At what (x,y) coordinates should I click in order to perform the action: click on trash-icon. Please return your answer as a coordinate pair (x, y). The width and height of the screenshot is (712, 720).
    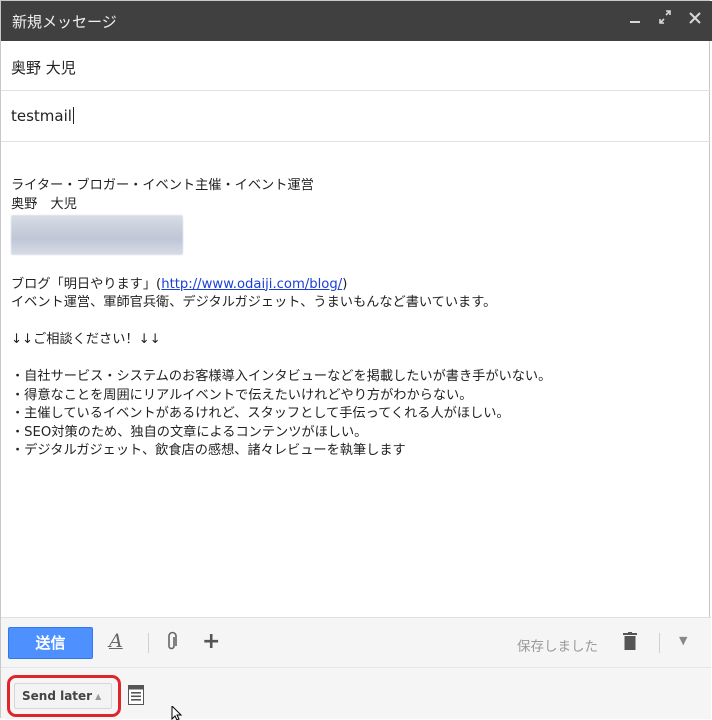
    Looking at the image, I should click on (630, 641).